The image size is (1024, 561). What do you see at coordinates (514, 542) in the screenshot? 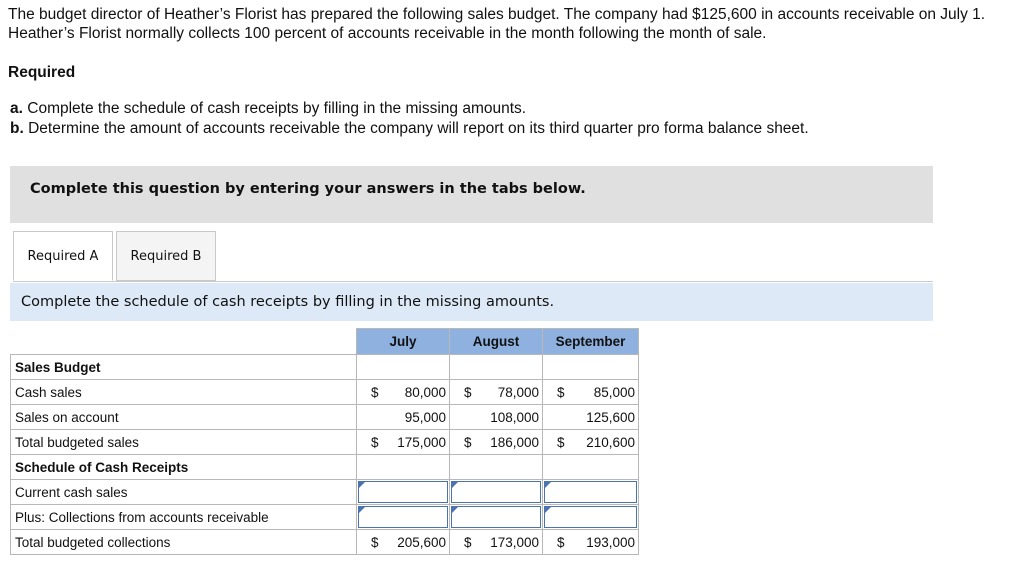
I see `amount: 173,000` at bounding box center [514, 542].